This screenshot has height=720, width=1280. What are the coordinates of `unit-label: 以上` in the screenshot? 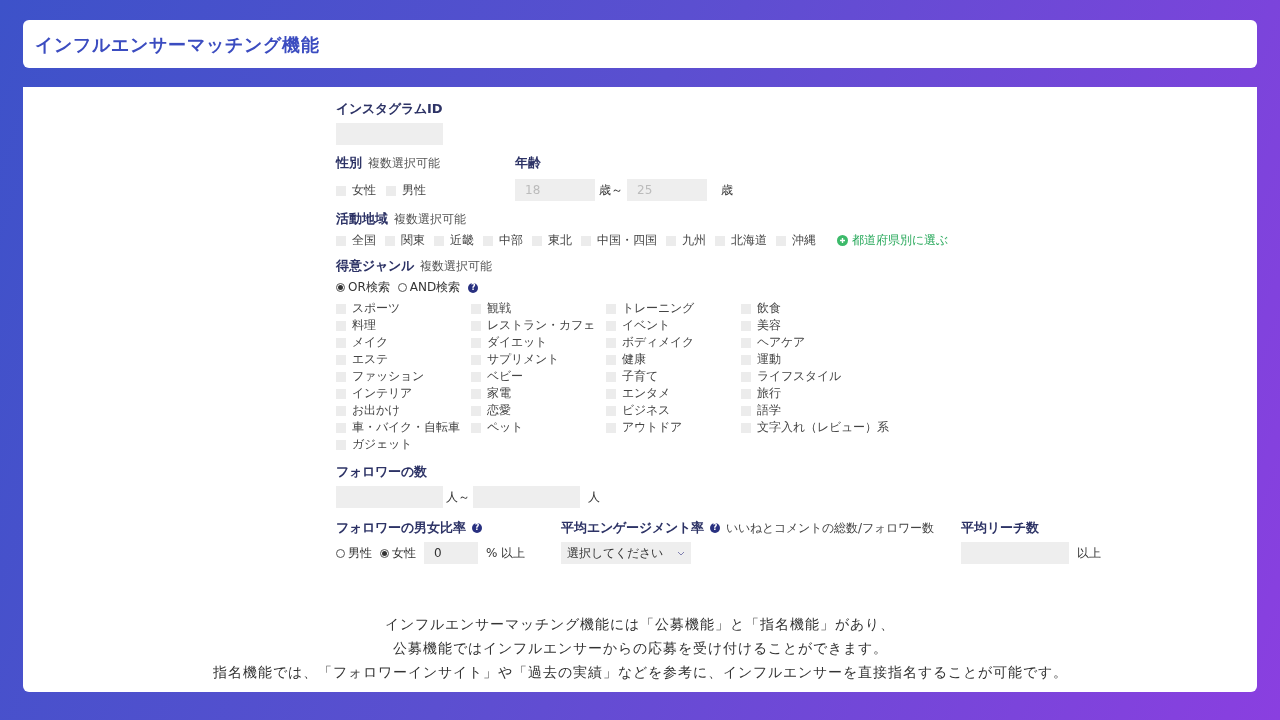 It's located at (1089, 553).